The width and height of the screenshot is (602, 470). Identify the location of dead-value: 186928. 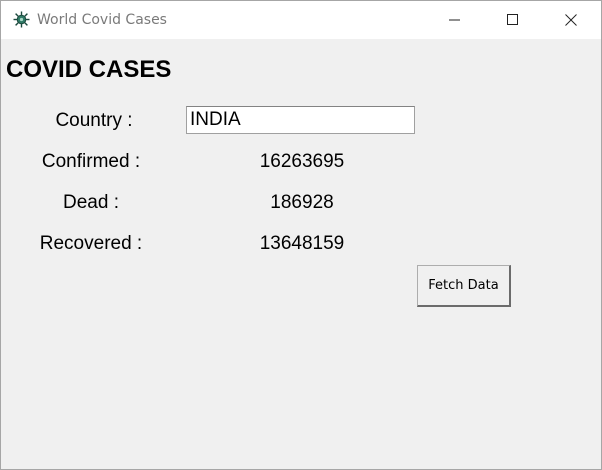
(302, 202).